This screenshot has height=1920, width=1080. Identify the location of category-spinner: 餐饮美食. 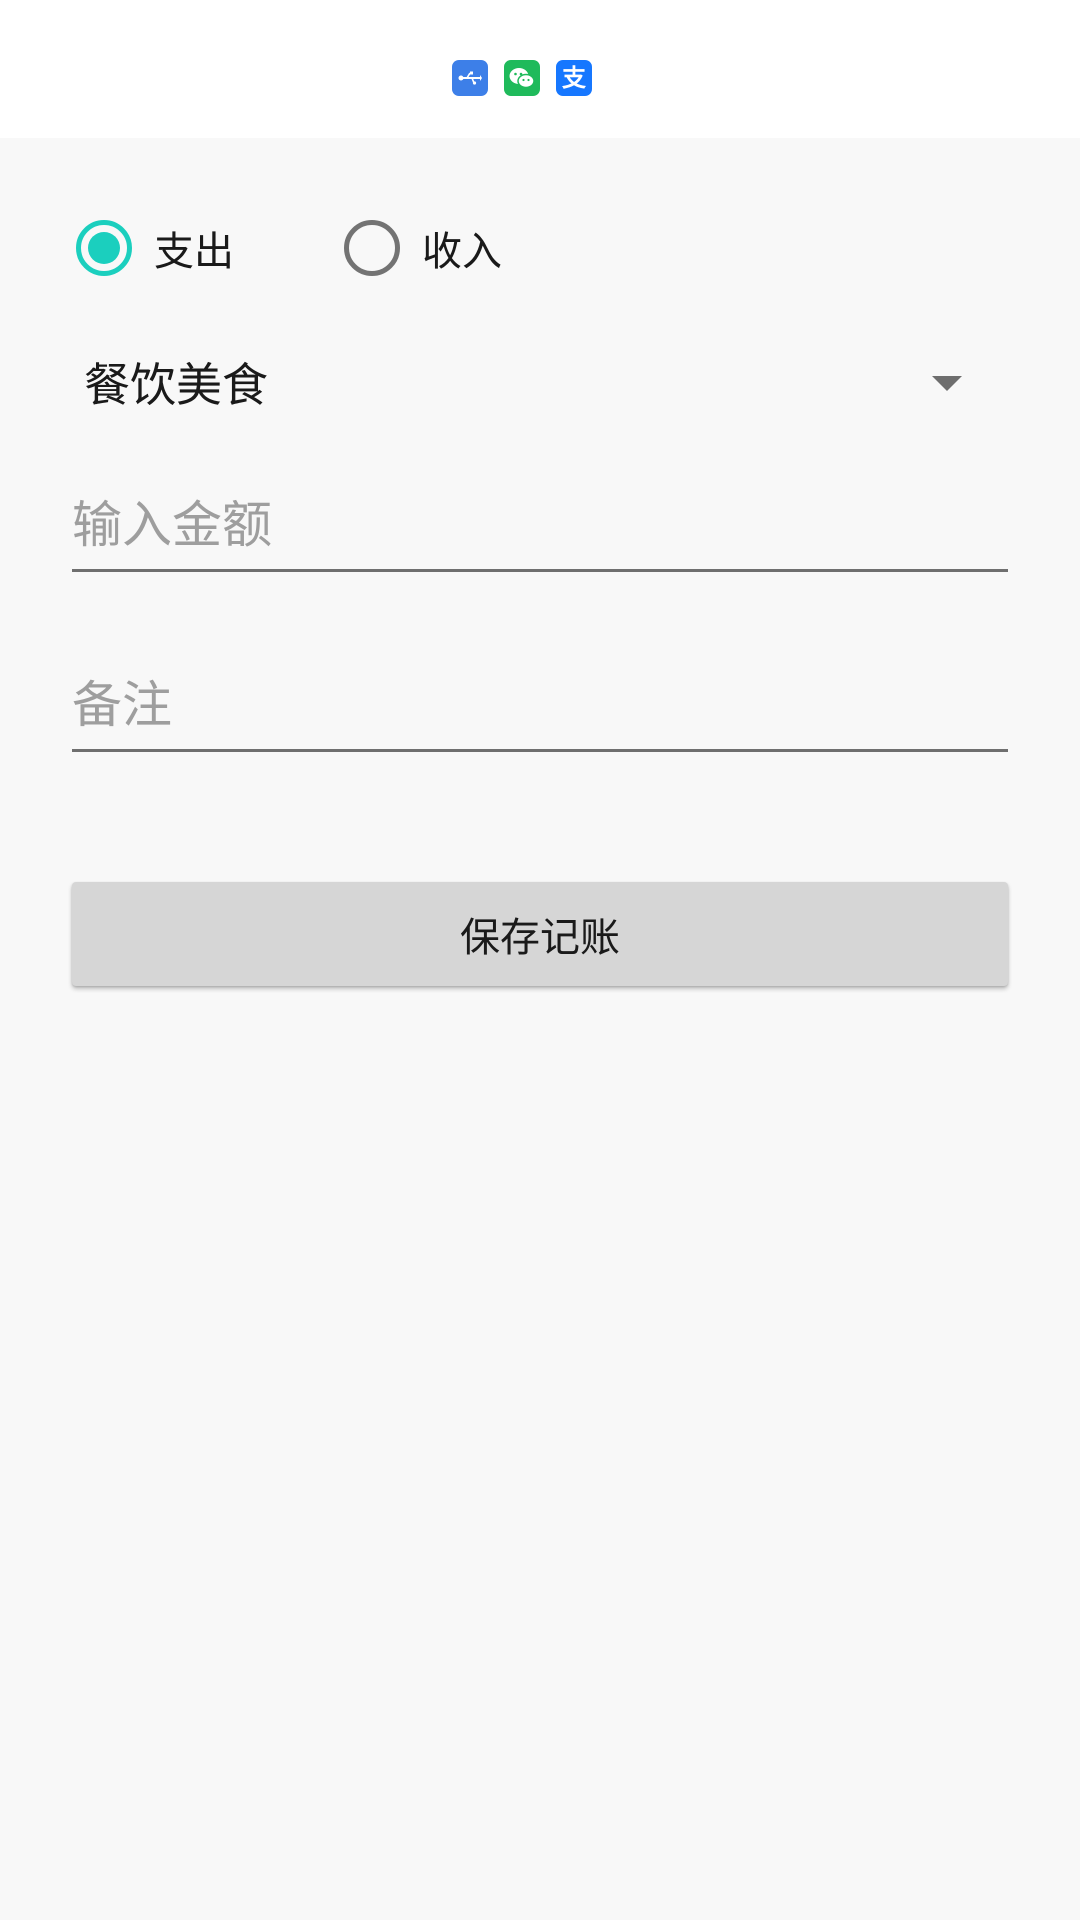
(522, 382).